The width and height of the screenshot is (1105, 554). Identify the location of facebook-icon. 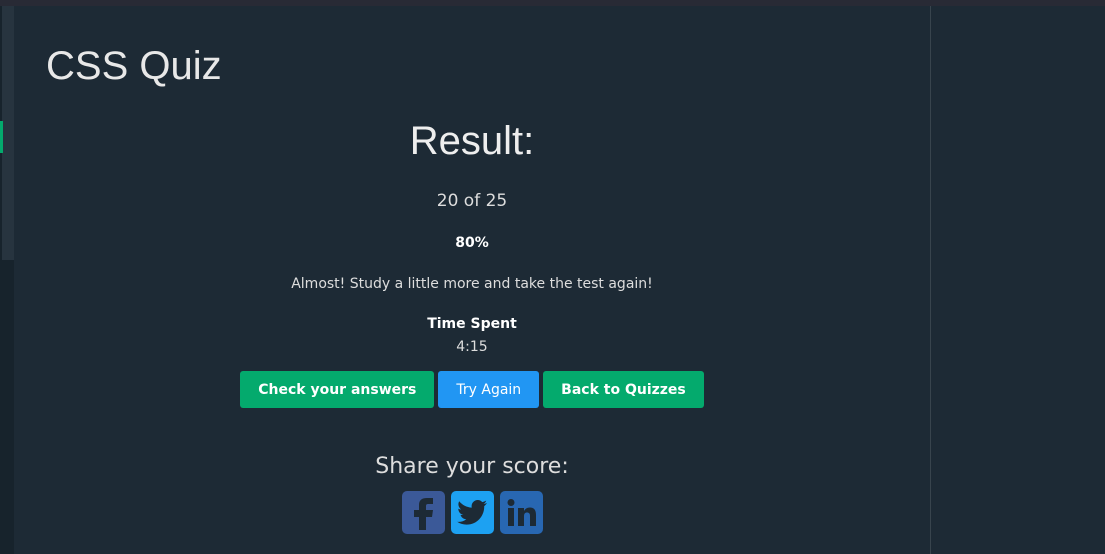
(423, 512).